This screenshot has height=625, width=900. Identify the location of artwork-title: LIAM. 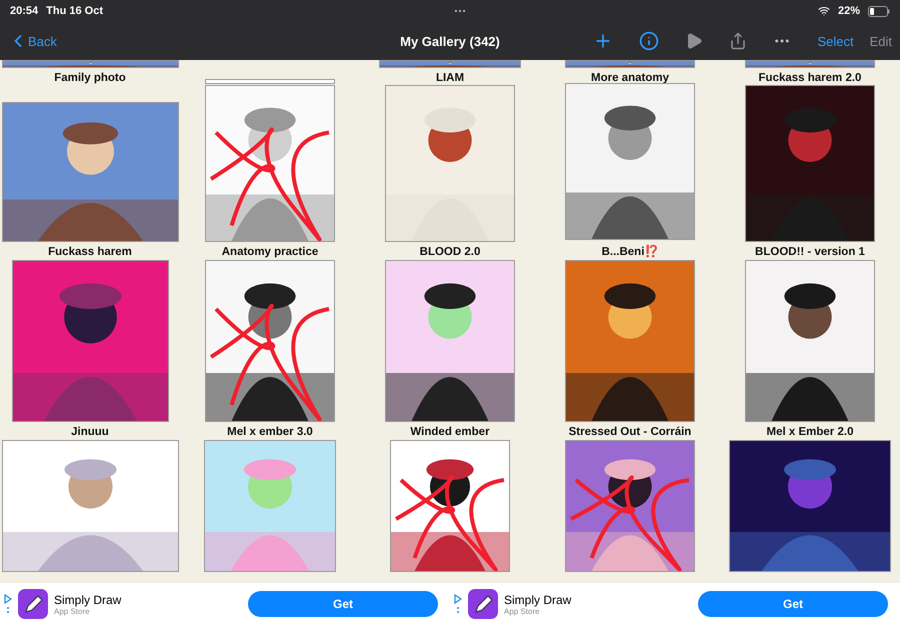
(450, 78).